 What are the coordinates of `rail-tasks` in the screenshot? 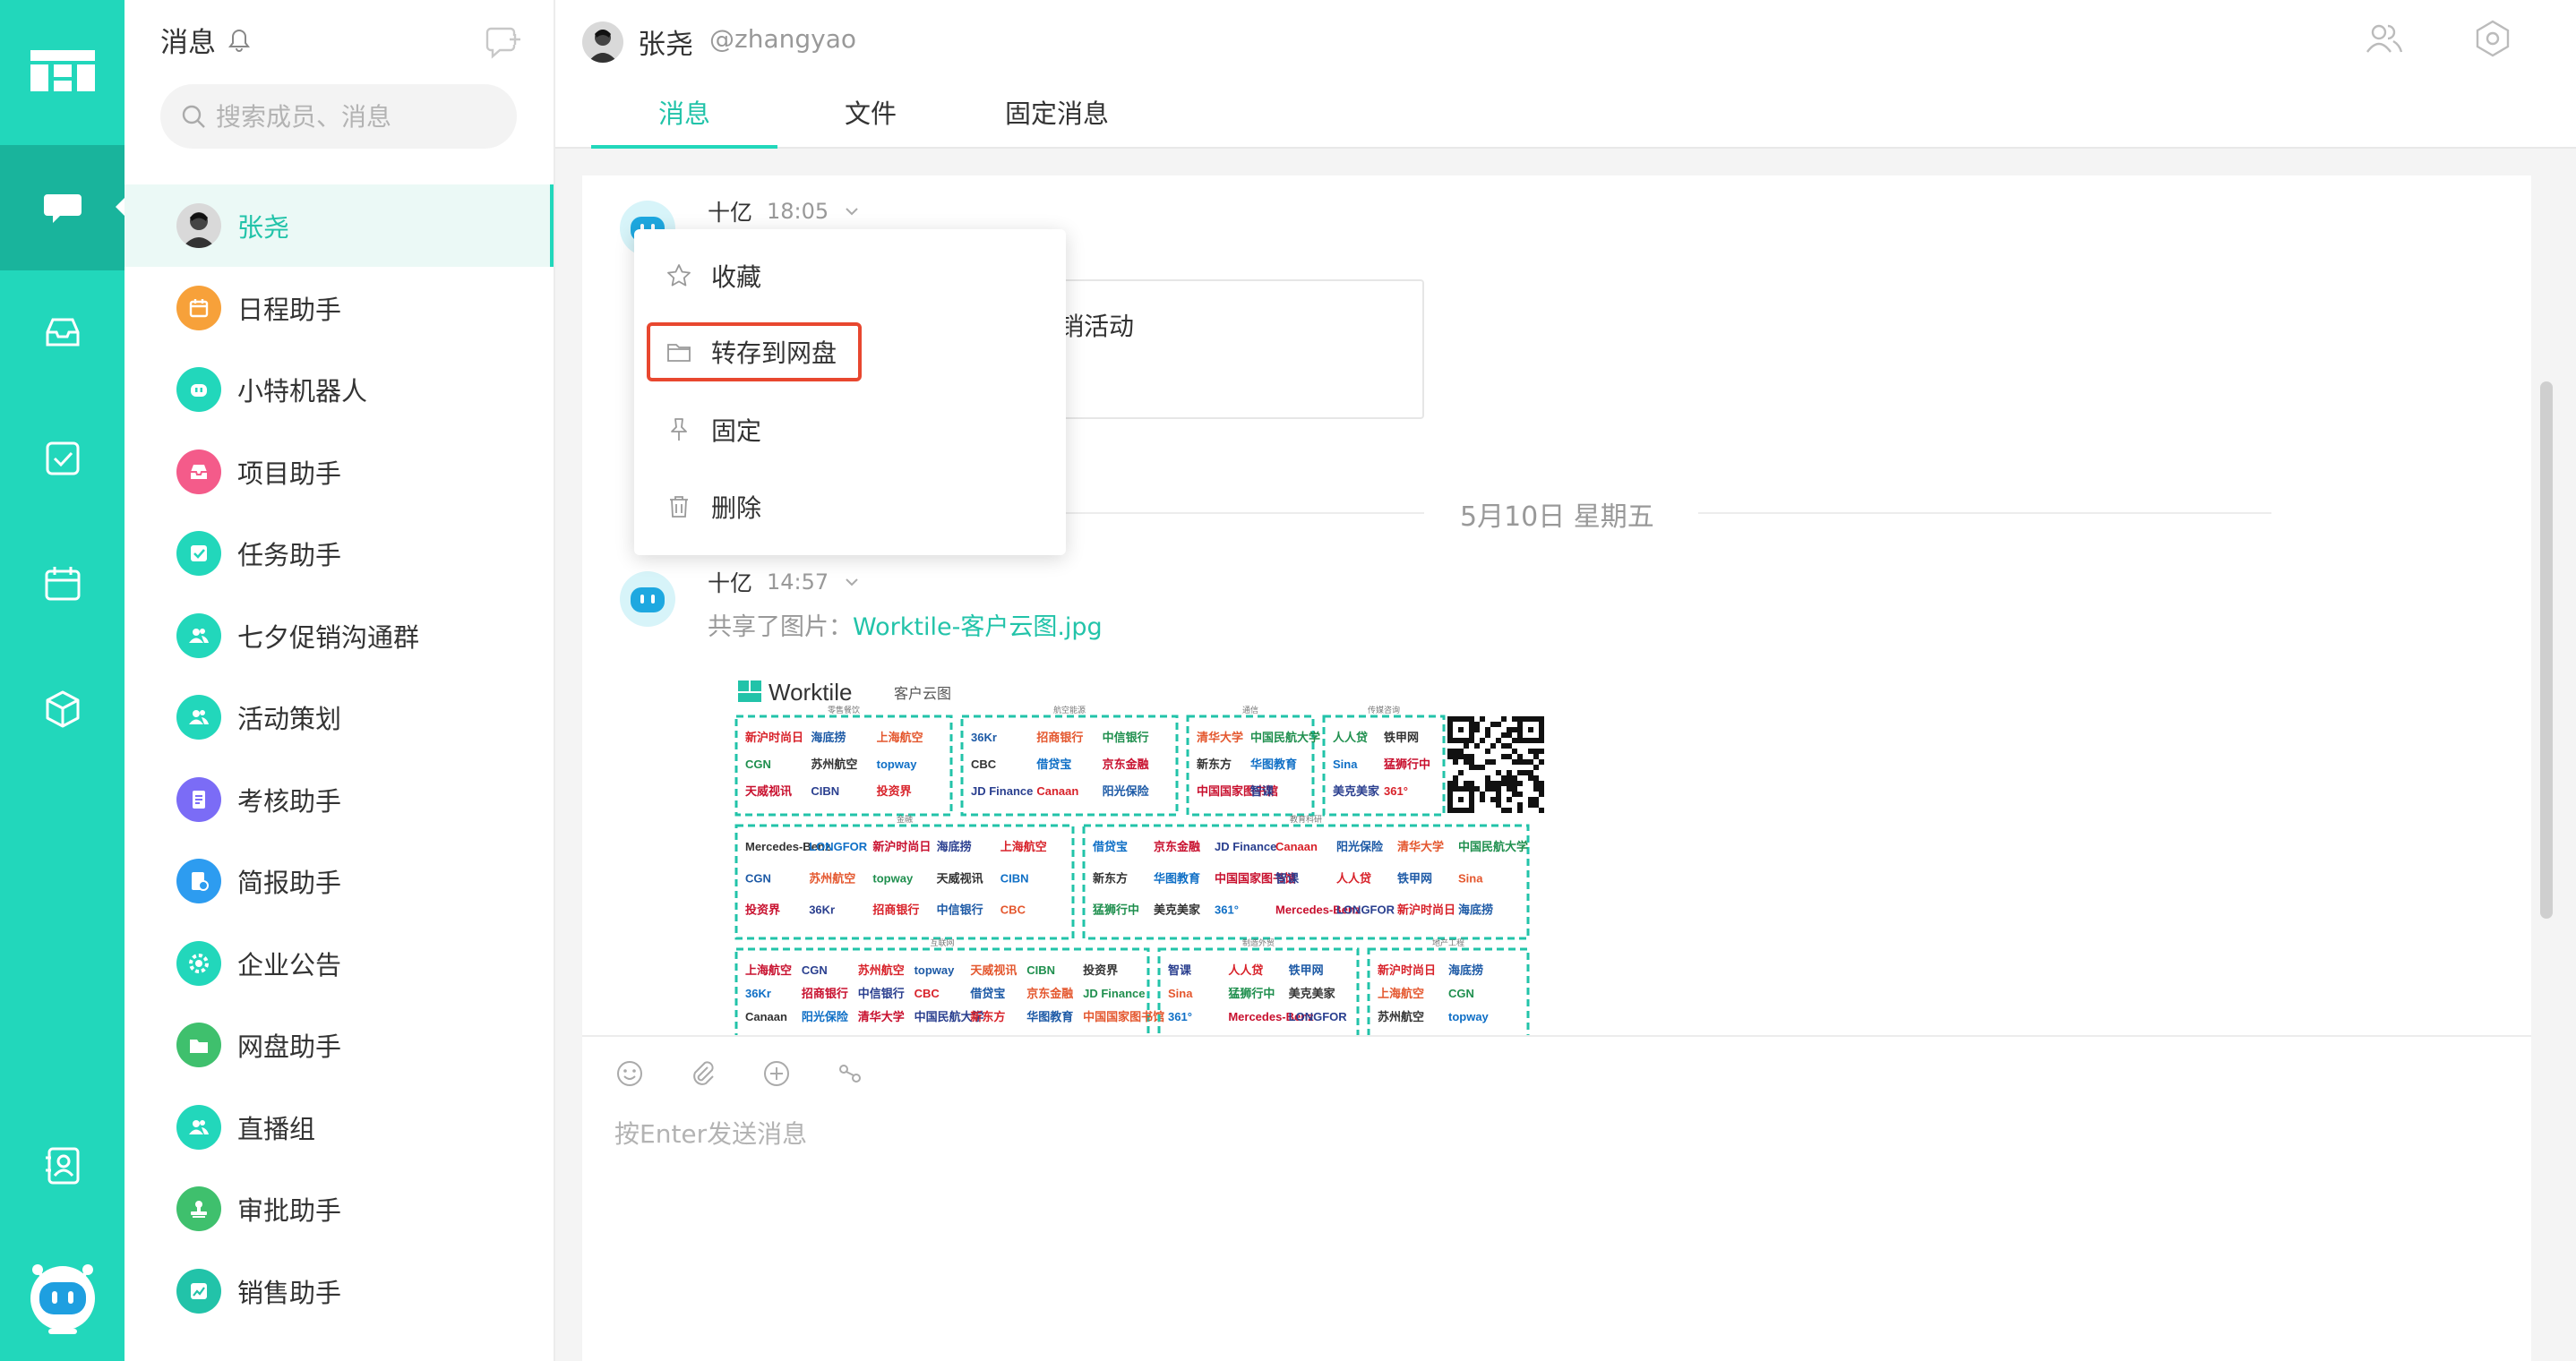 It's located at (62, 458).